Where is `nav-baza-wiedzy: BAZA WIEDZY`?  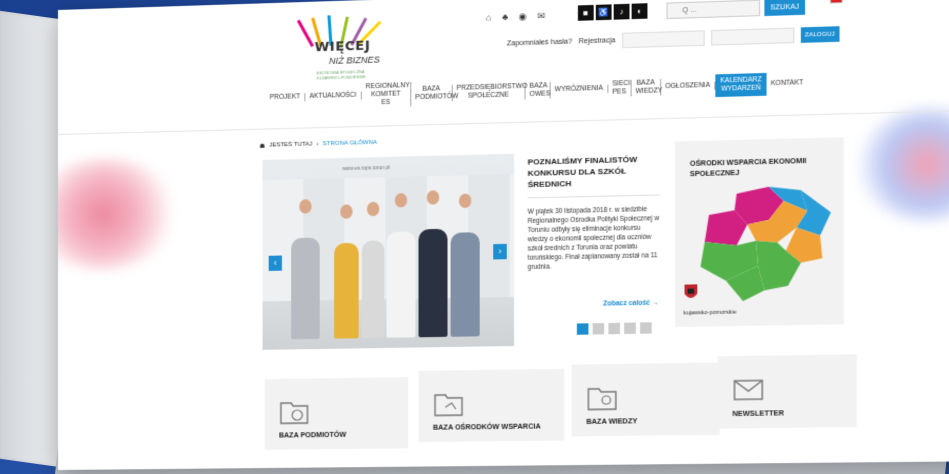
nav-baza-wiedzy: BAZA WIEDZY is located at coordinates (646, 88).